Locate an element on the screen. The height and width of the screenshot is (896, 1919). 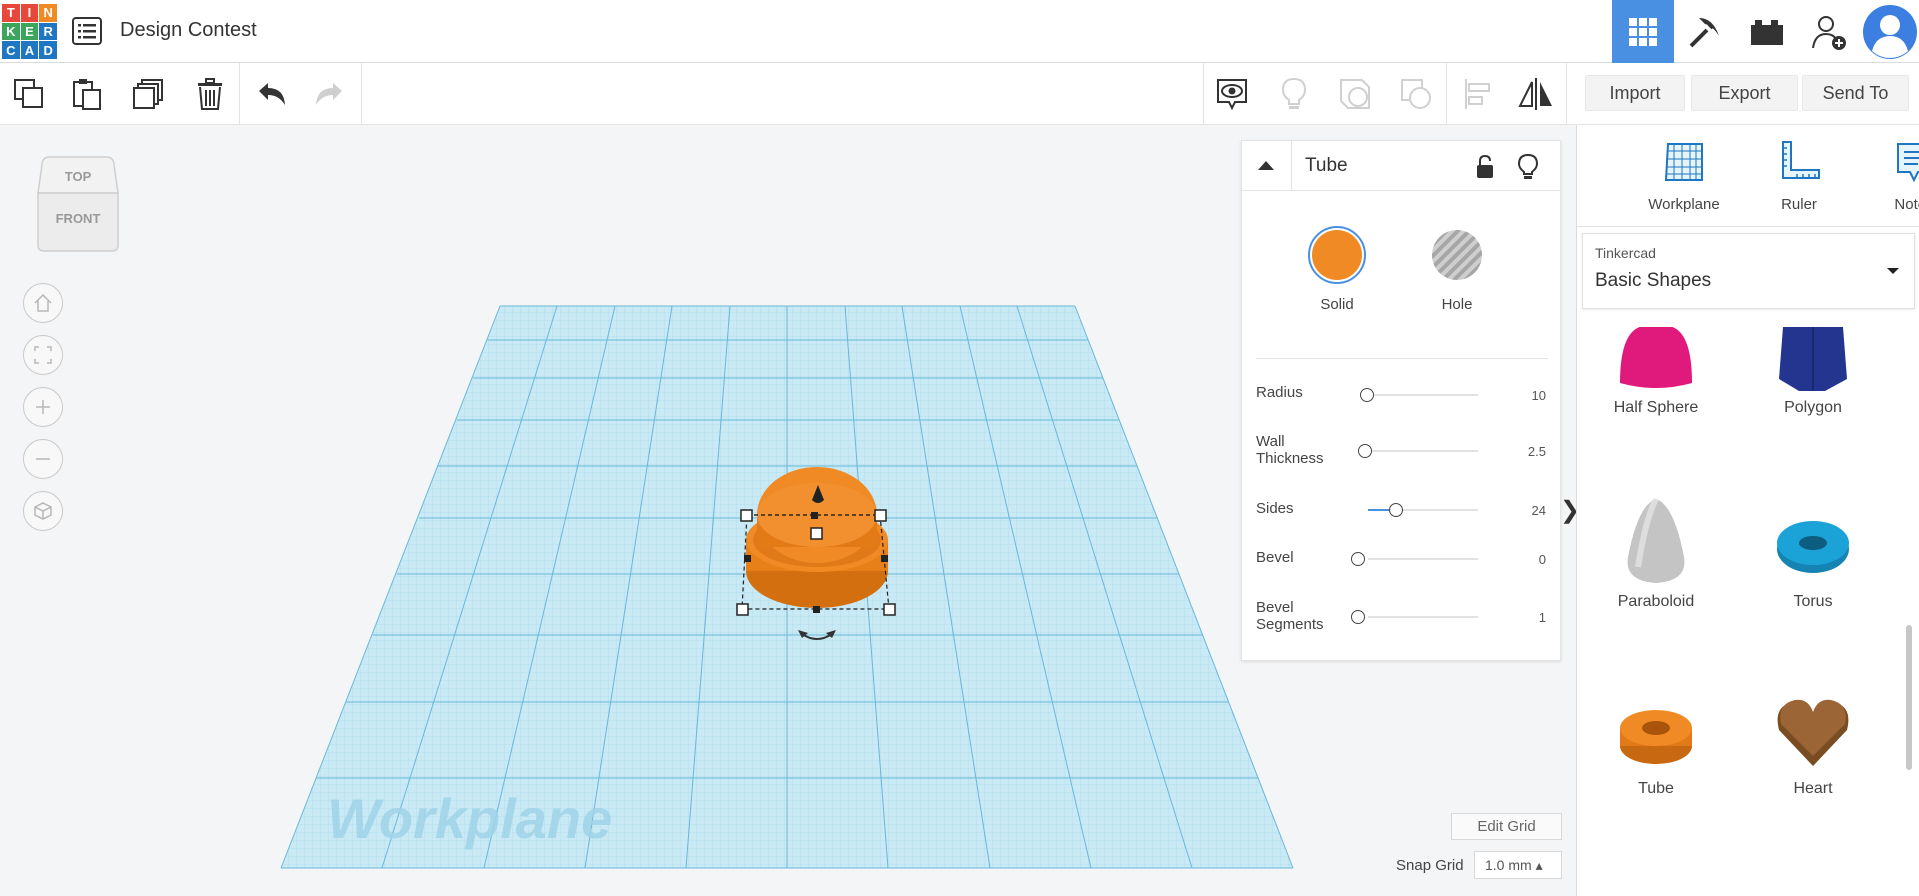
bevel-segments-slider is located at coordinates (1423, 617).